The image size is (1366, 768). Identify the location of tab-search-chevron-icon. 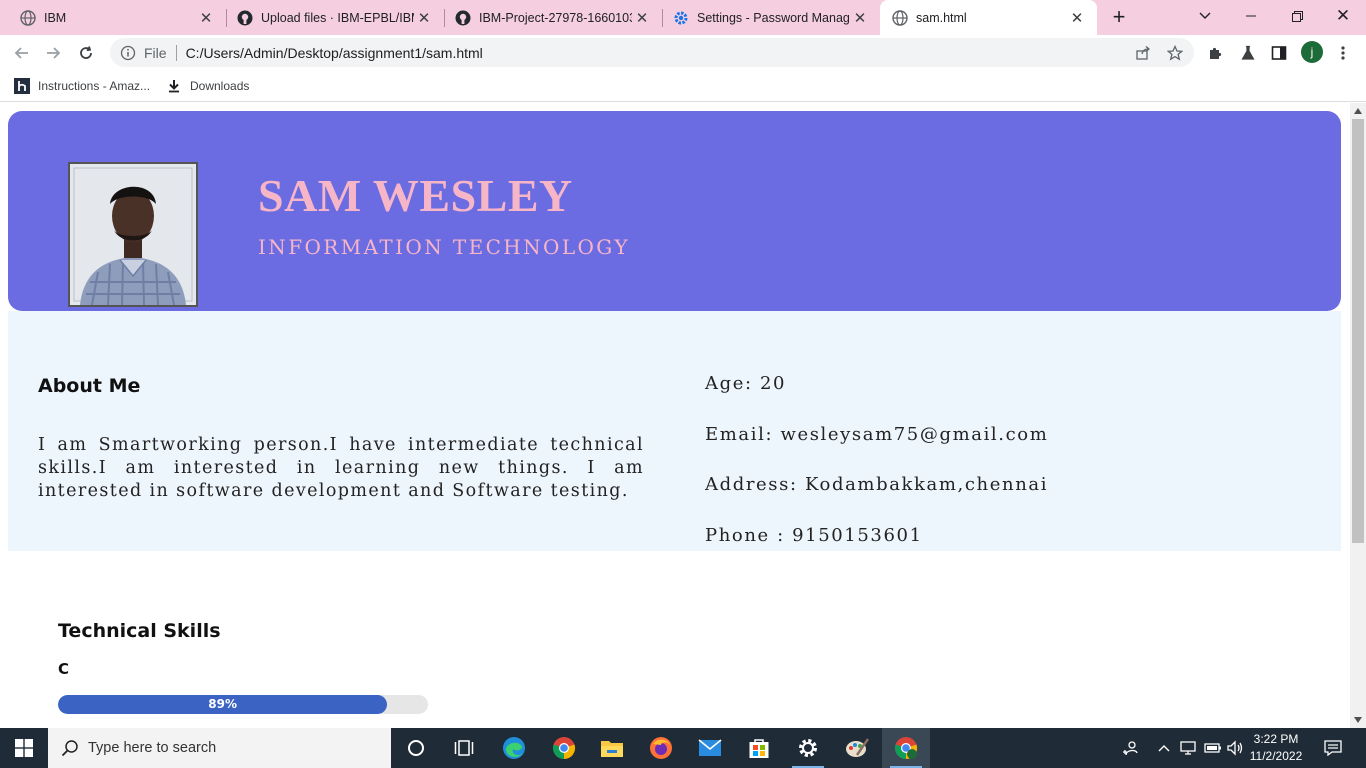
(1205, 16).